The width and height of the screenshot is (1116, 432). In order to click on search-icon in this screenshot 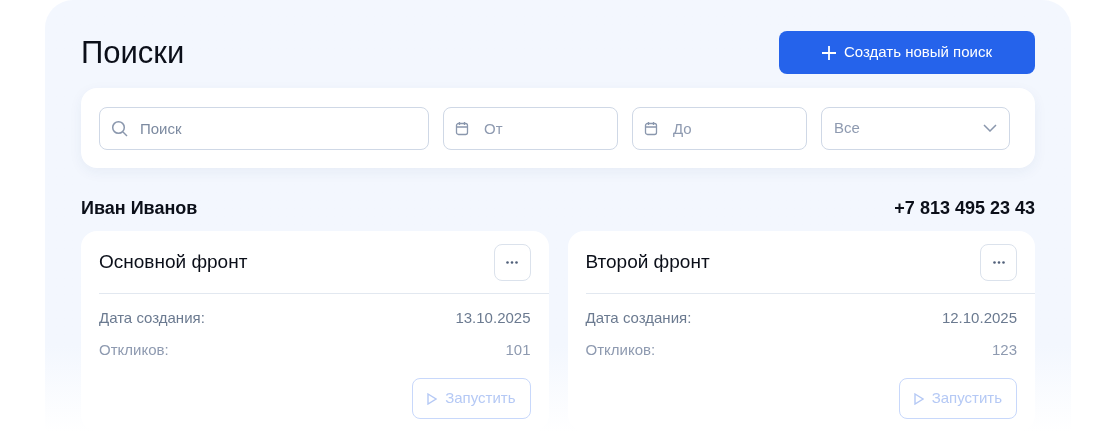, I will do `click(119, 128)`.